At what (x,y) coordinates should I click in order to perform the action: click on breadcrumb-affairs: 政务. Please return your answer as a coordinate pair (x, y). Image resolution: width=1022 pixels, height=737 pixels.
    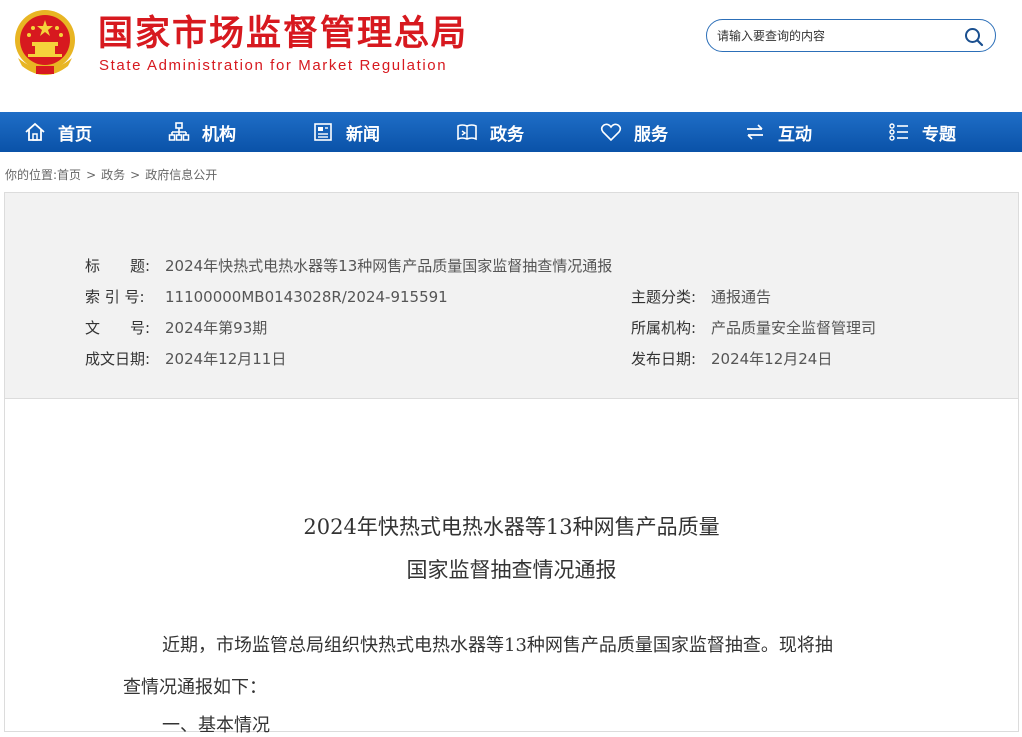
    Looking at the image, I should click on (113, 175).